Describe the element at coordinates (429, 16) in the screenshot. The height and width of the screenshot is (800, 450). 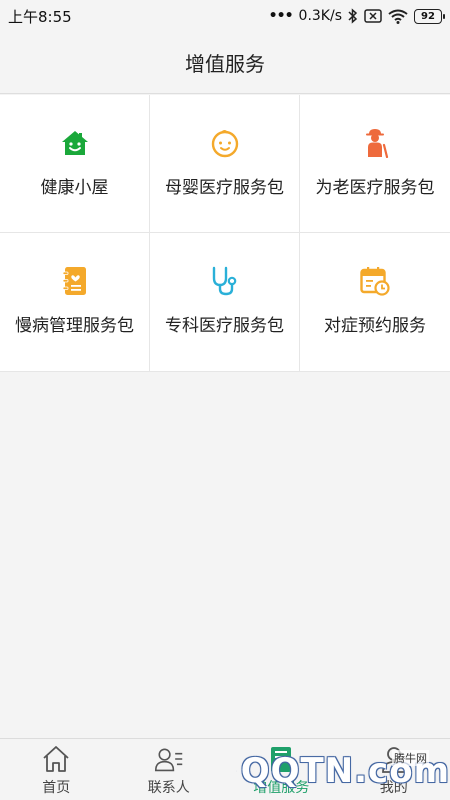
I see `battery-icon: 92` at that location.